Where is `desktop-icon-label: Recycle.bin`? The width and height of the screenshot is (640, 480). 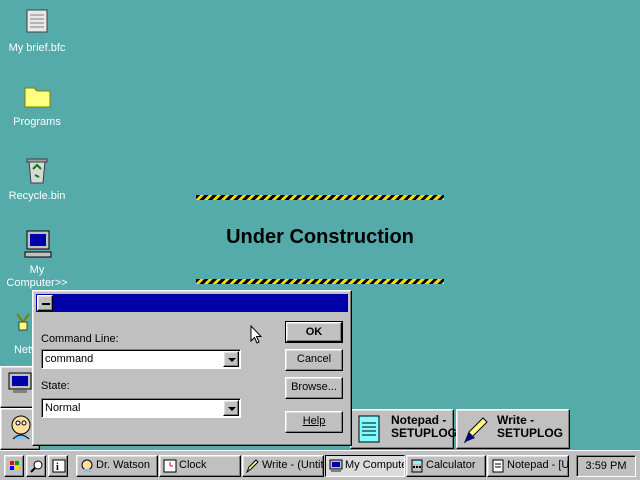 desktop-icon-label: Recycle.bin is located at coordinates (37, 196).